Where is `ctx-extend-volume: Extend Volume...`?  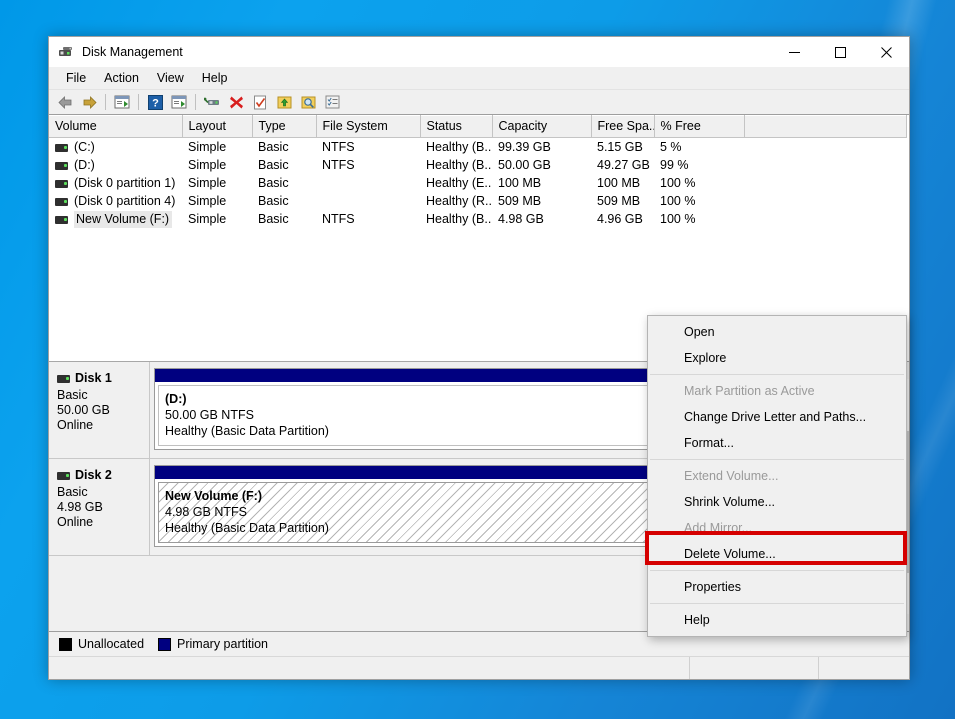 ctx-extend-volume: Extend Volume... is located at coordinates (731, 476).